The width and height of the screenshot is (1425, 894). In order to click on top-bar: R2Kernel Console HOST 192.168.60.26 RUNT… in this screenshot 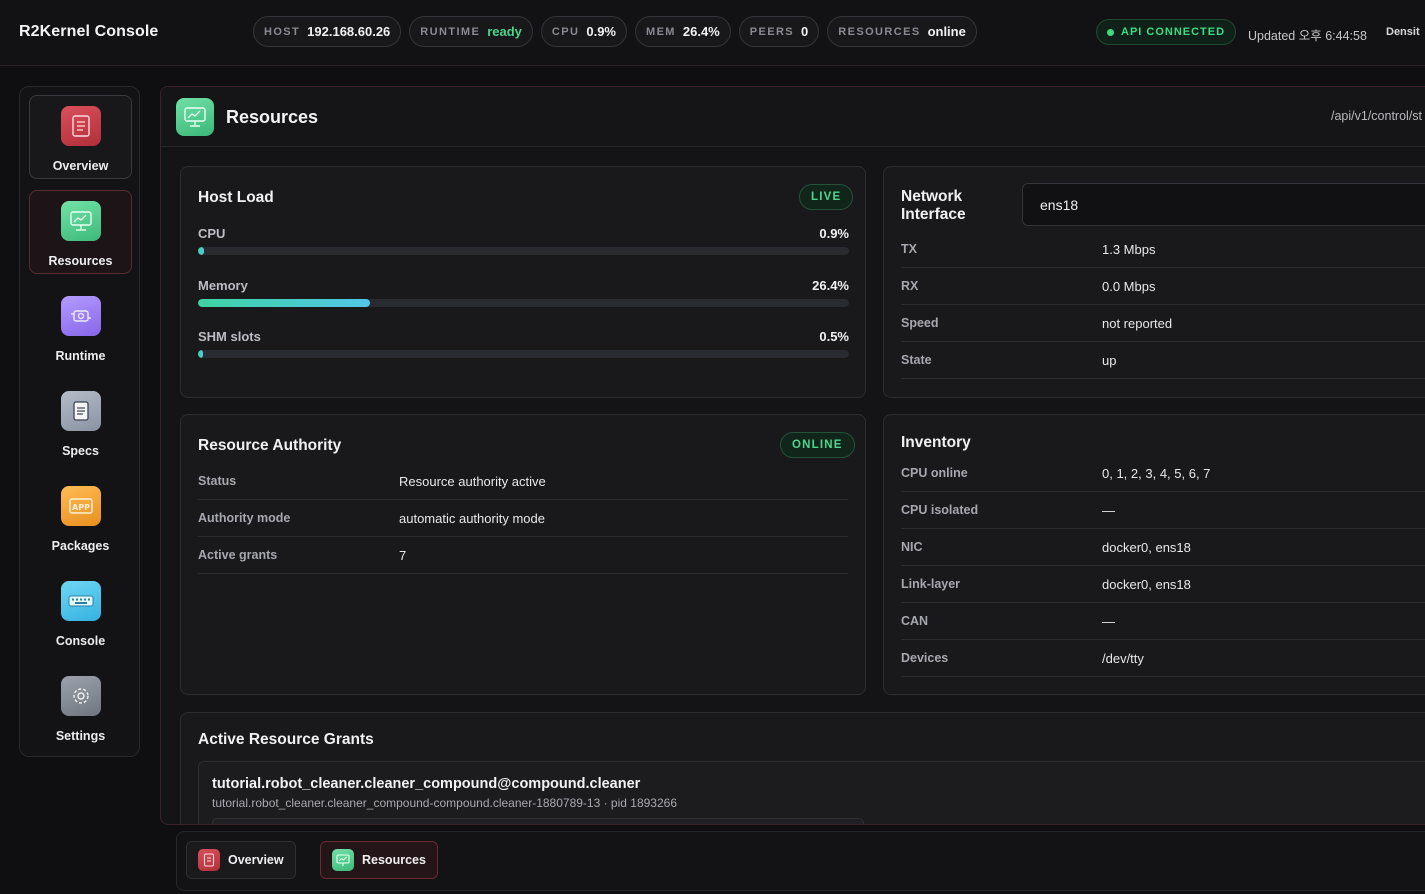, I will do `click(712, 33)`.